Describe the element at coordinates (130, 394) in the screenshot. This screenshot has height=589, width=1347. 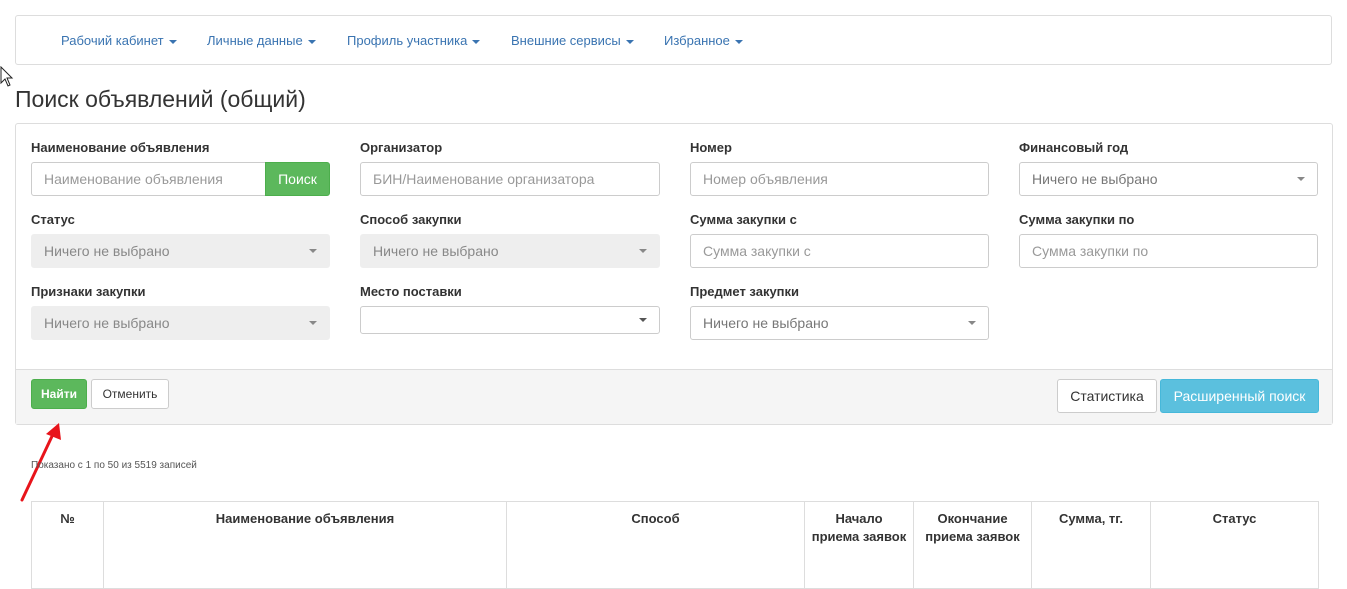
I see `cancel-button: Отменить` at that location.